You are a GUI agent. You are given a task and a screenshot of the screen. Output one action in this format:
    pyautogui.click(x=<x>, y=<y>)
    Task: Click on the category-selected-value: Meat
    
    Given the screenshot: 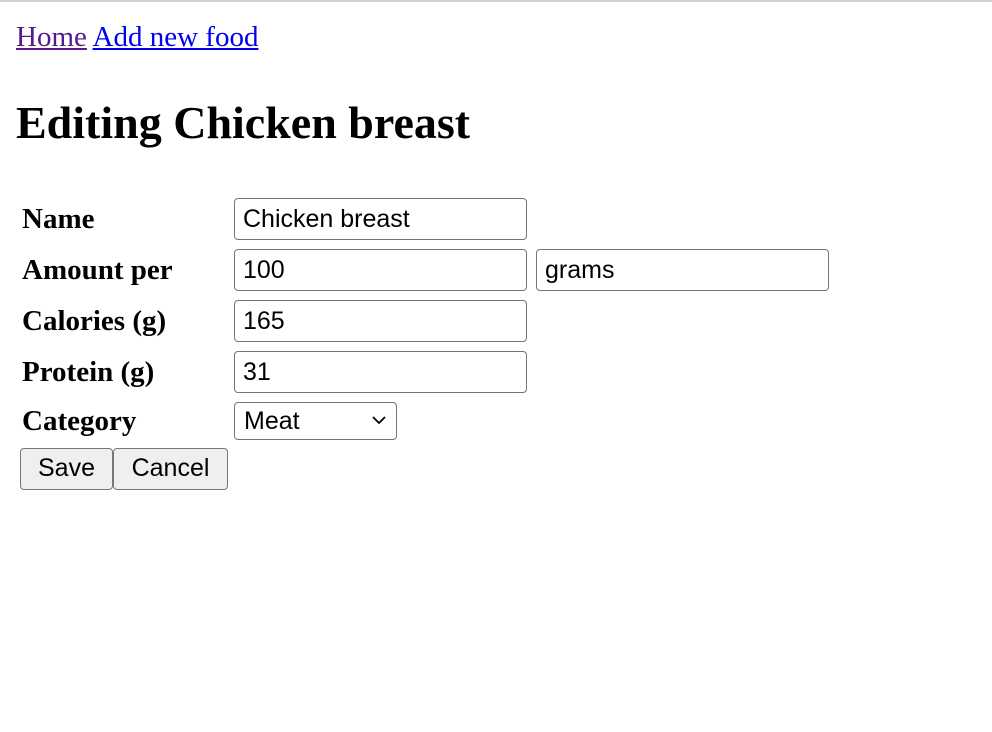 What is the action you would take?
    pyautogui.click(x=272, y=421)
    